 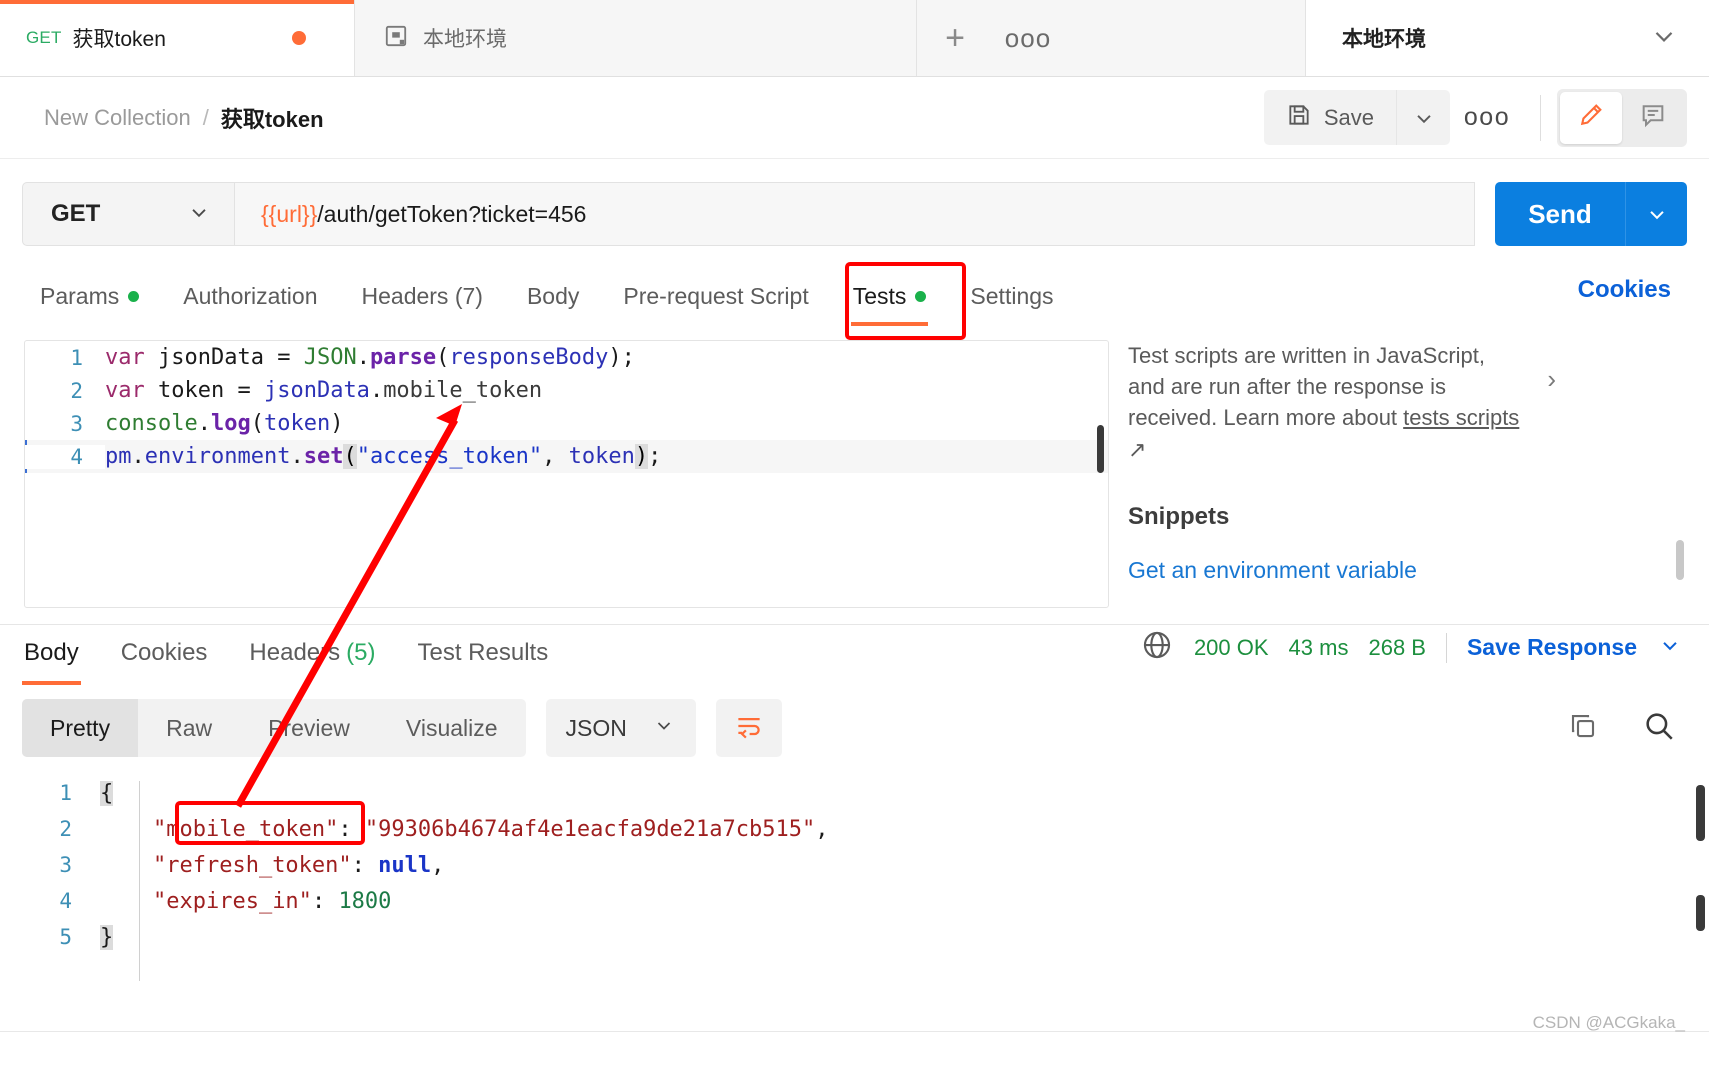 What do you see at coordinates (955, 38) in the screenshot?
I see `new-tab-button: +` at bounding box center [955, 38].